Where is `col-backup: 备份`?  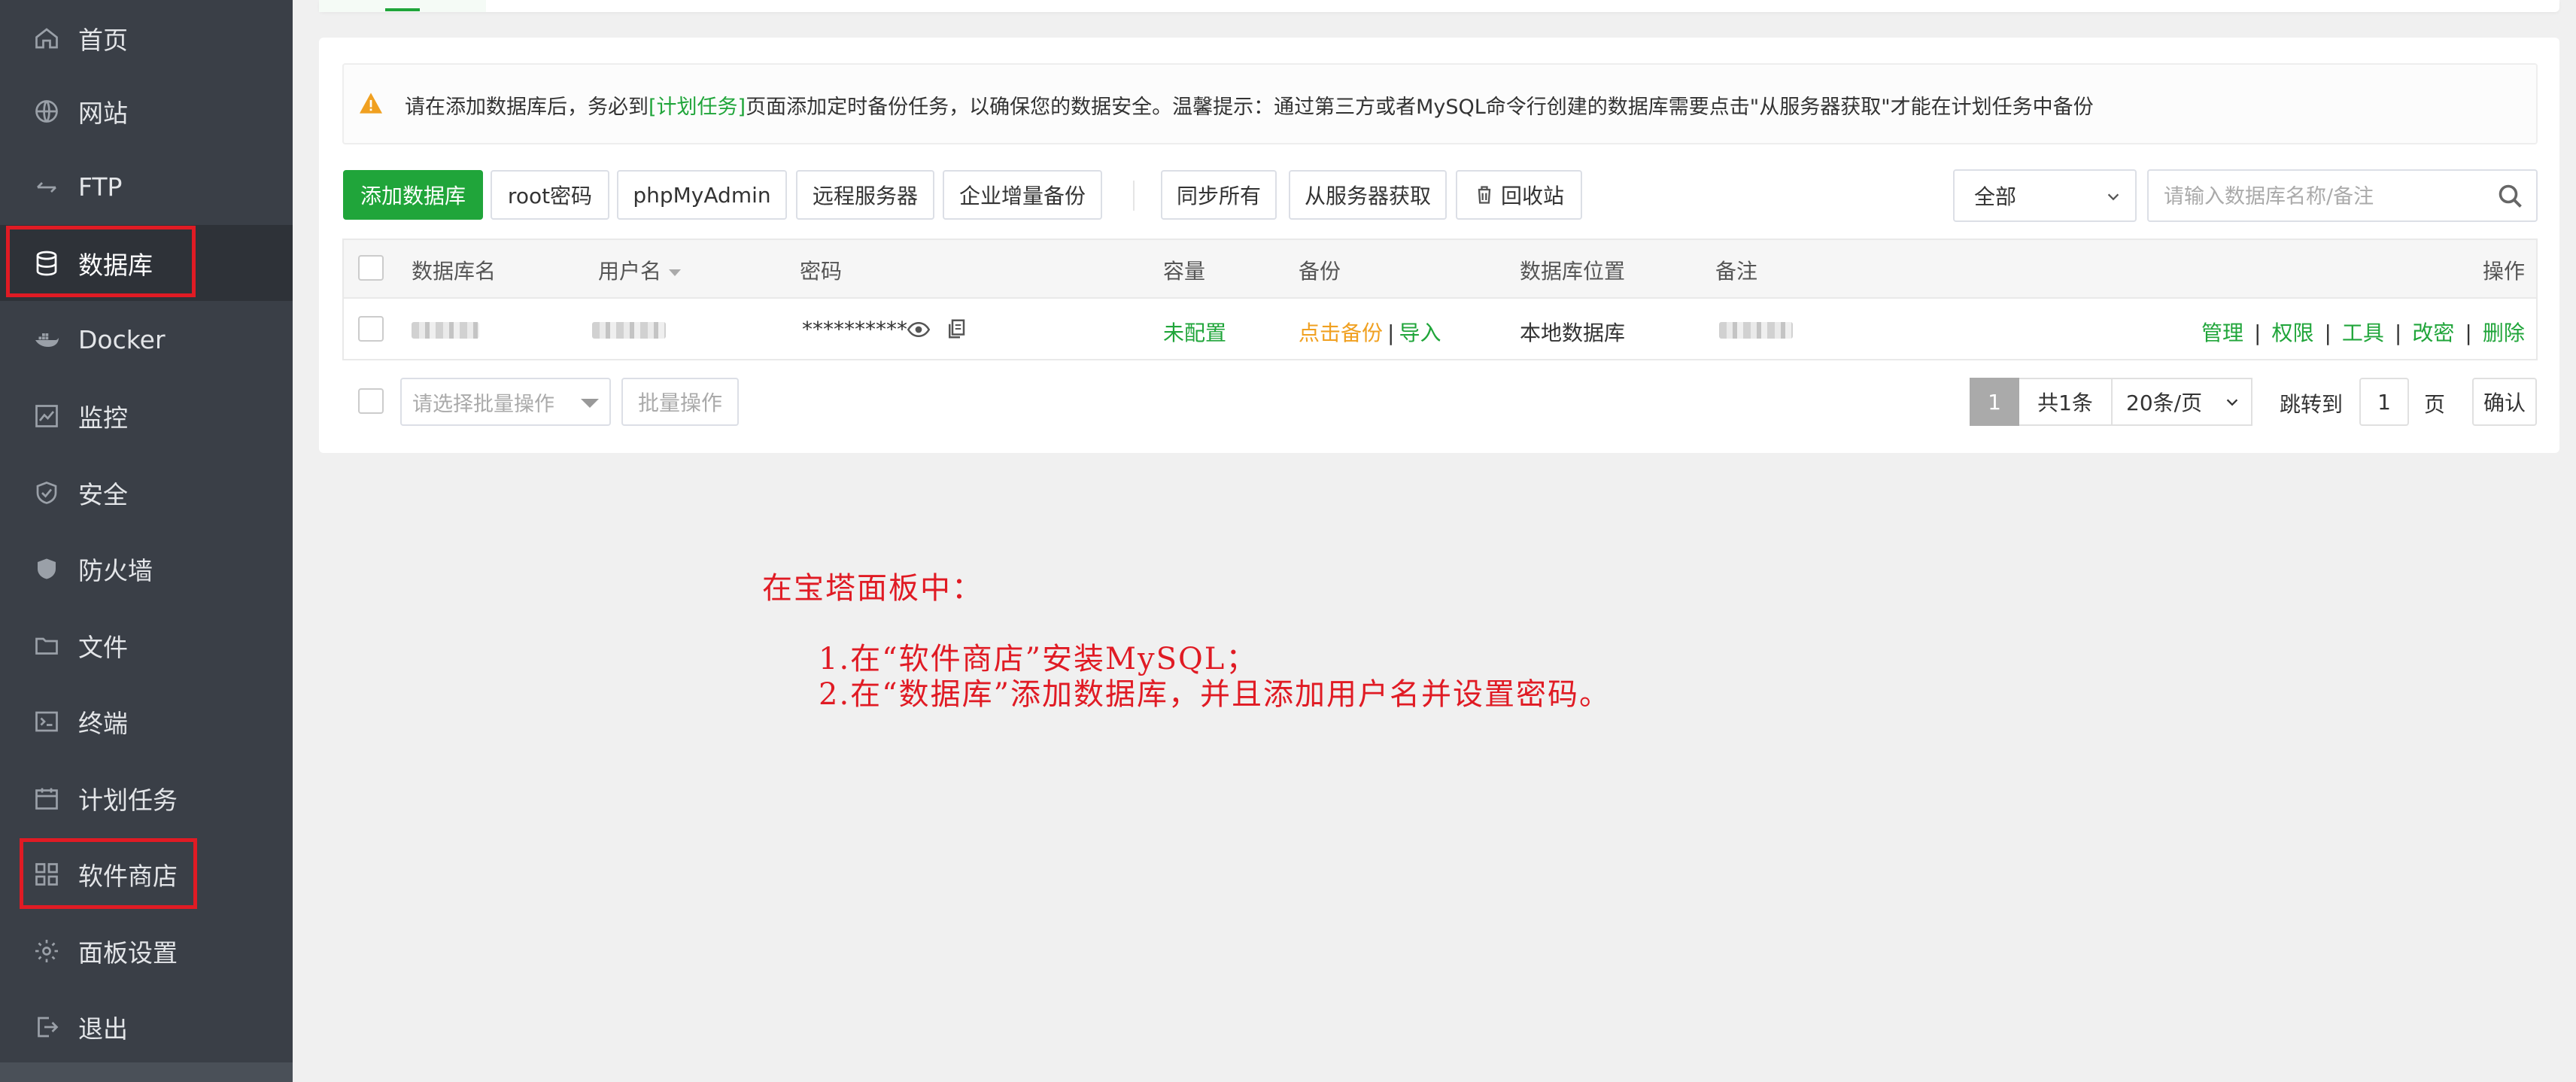 col-backup: 备份 is located at coordinates (1320, 271).